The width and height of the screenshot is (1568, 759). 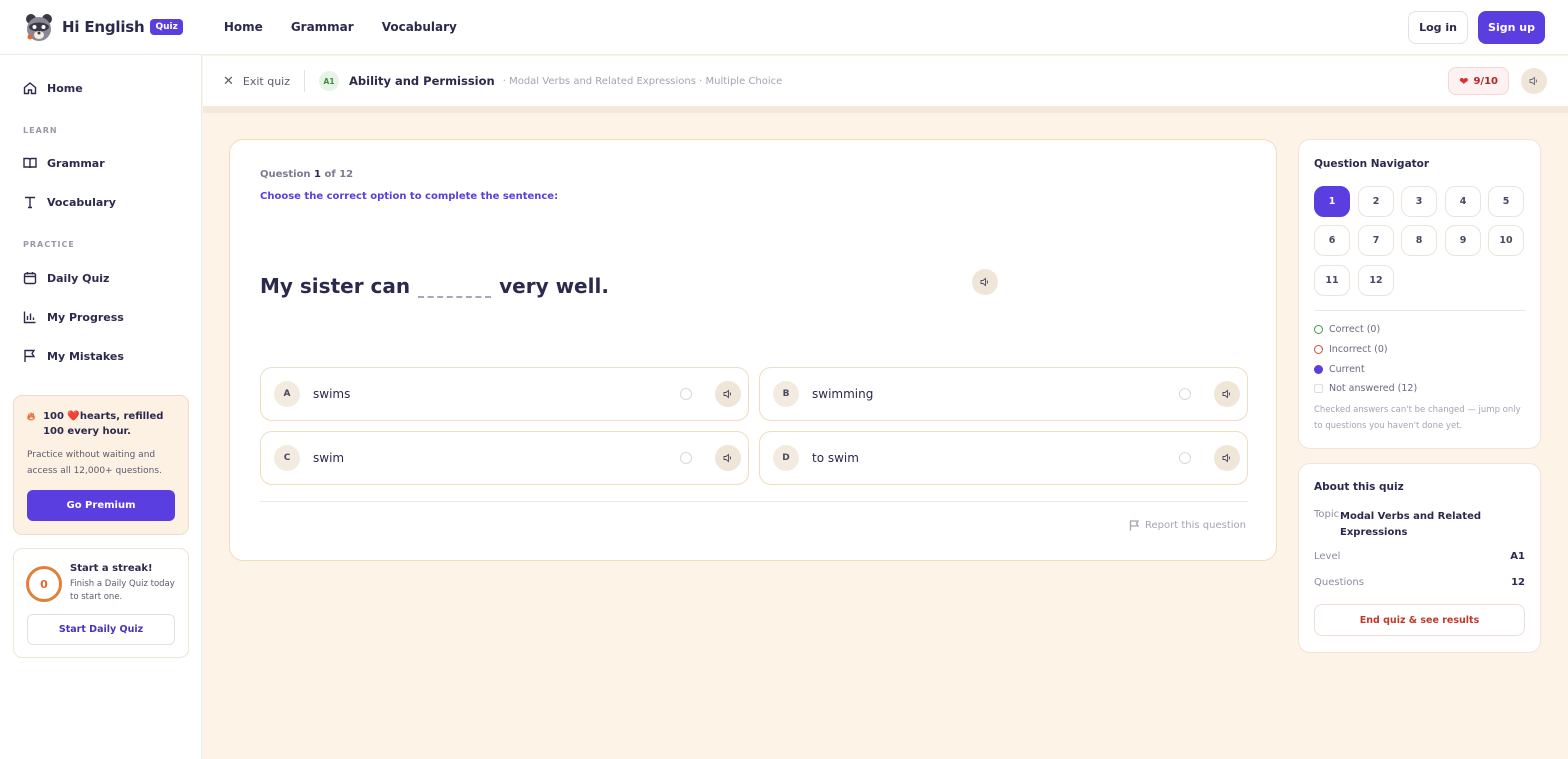 I want to click on option-text: swim, so click(x=329, y=458).